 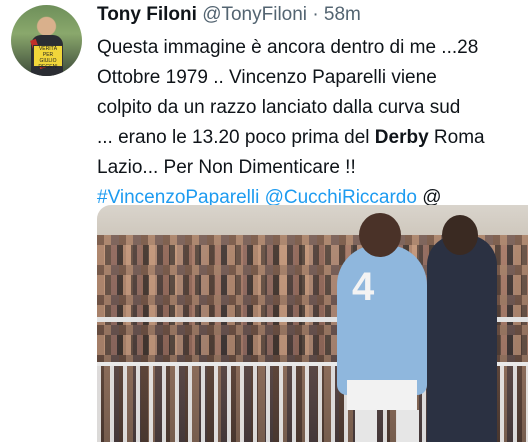 What do you see at coordinates (236, 137) in the screenshot?
I see `tweet-line-4-text: ... erano le 13.20 poco prima del` at bounding box center [236, 137].